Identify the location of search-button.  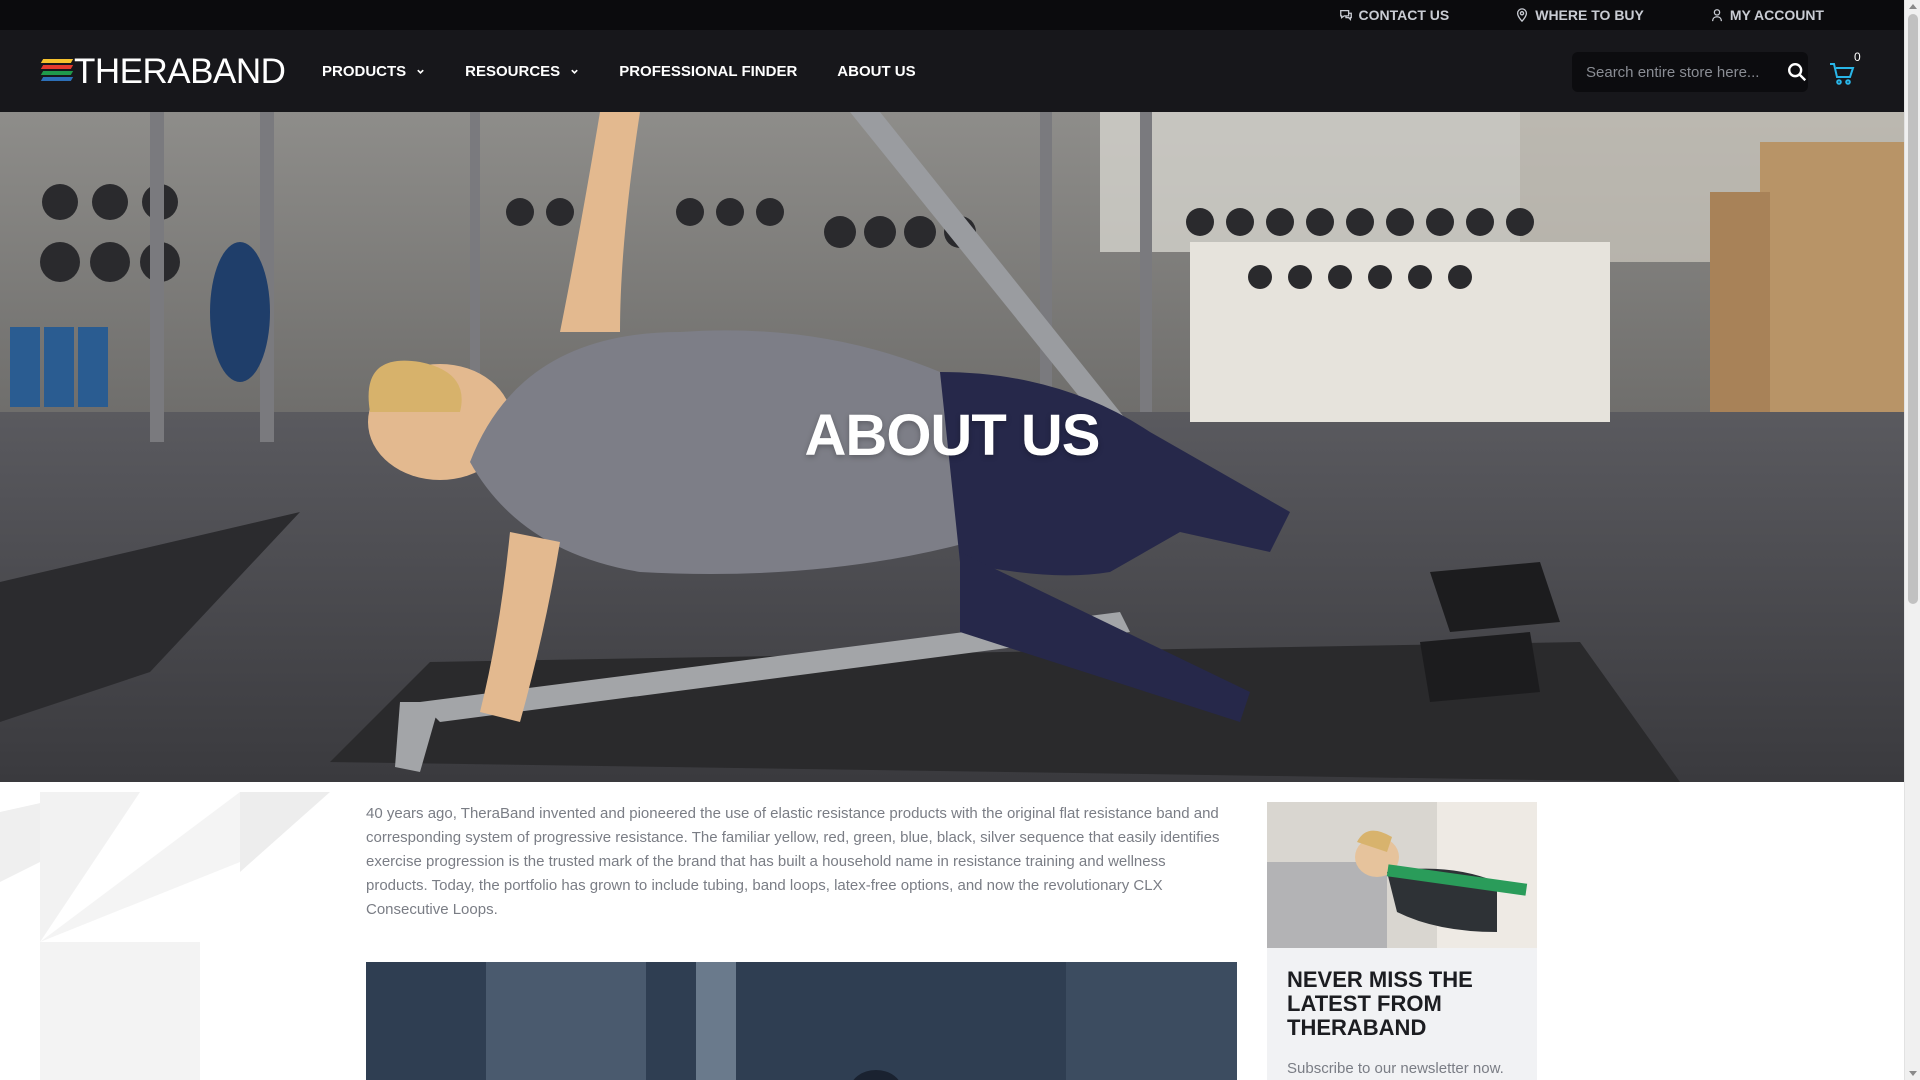
(1796, 72).